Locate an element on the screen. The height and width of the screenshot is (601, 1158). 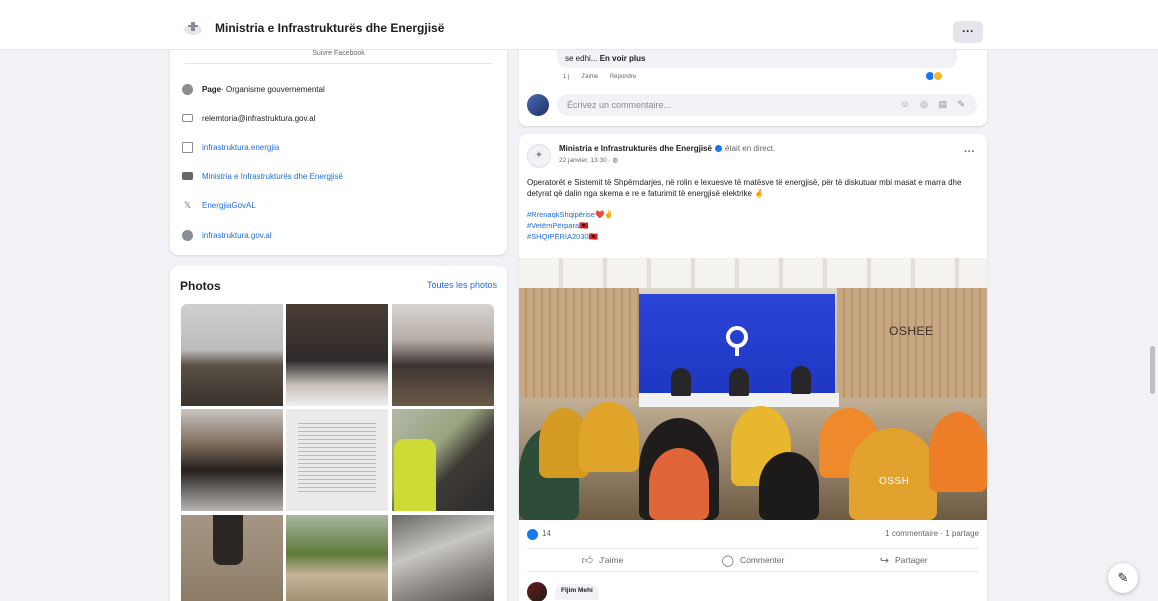
intro-instagram-row: infrastruktura.energjia is located at coordinates (230, 147).